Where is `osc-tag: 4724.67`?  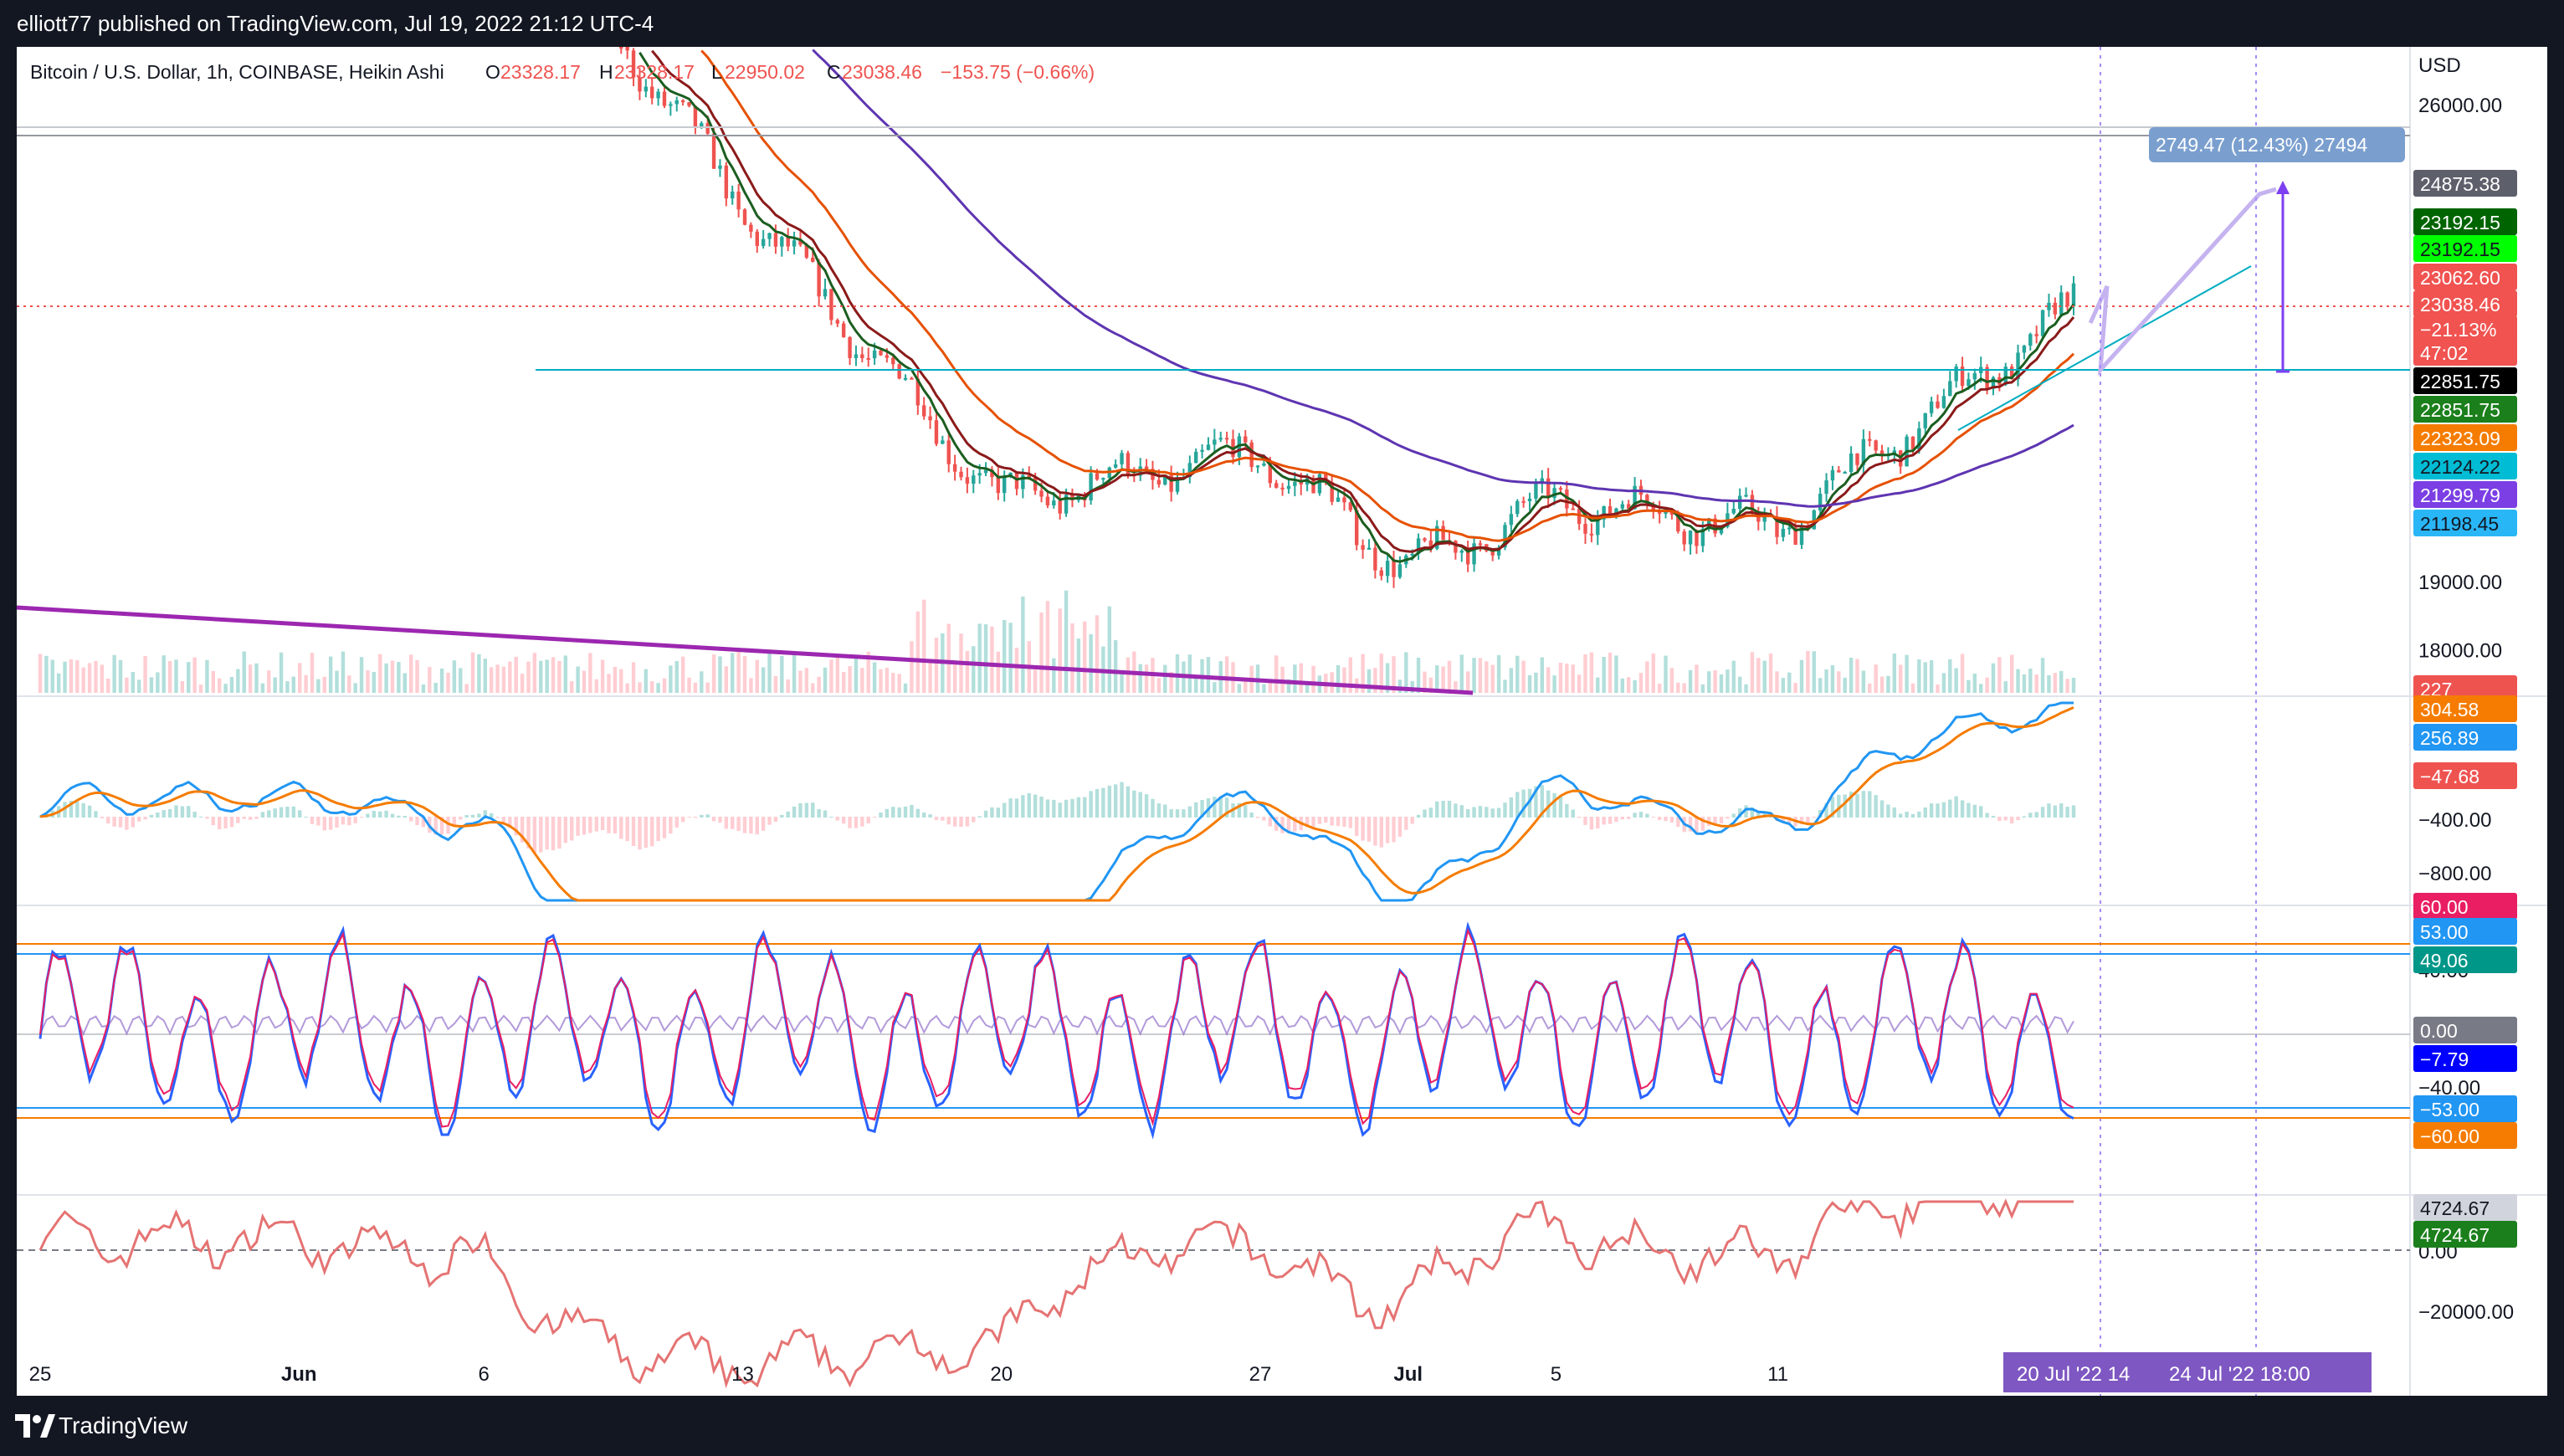 osc-tag: 4724.67 is located at coordinates (2455, 1208).